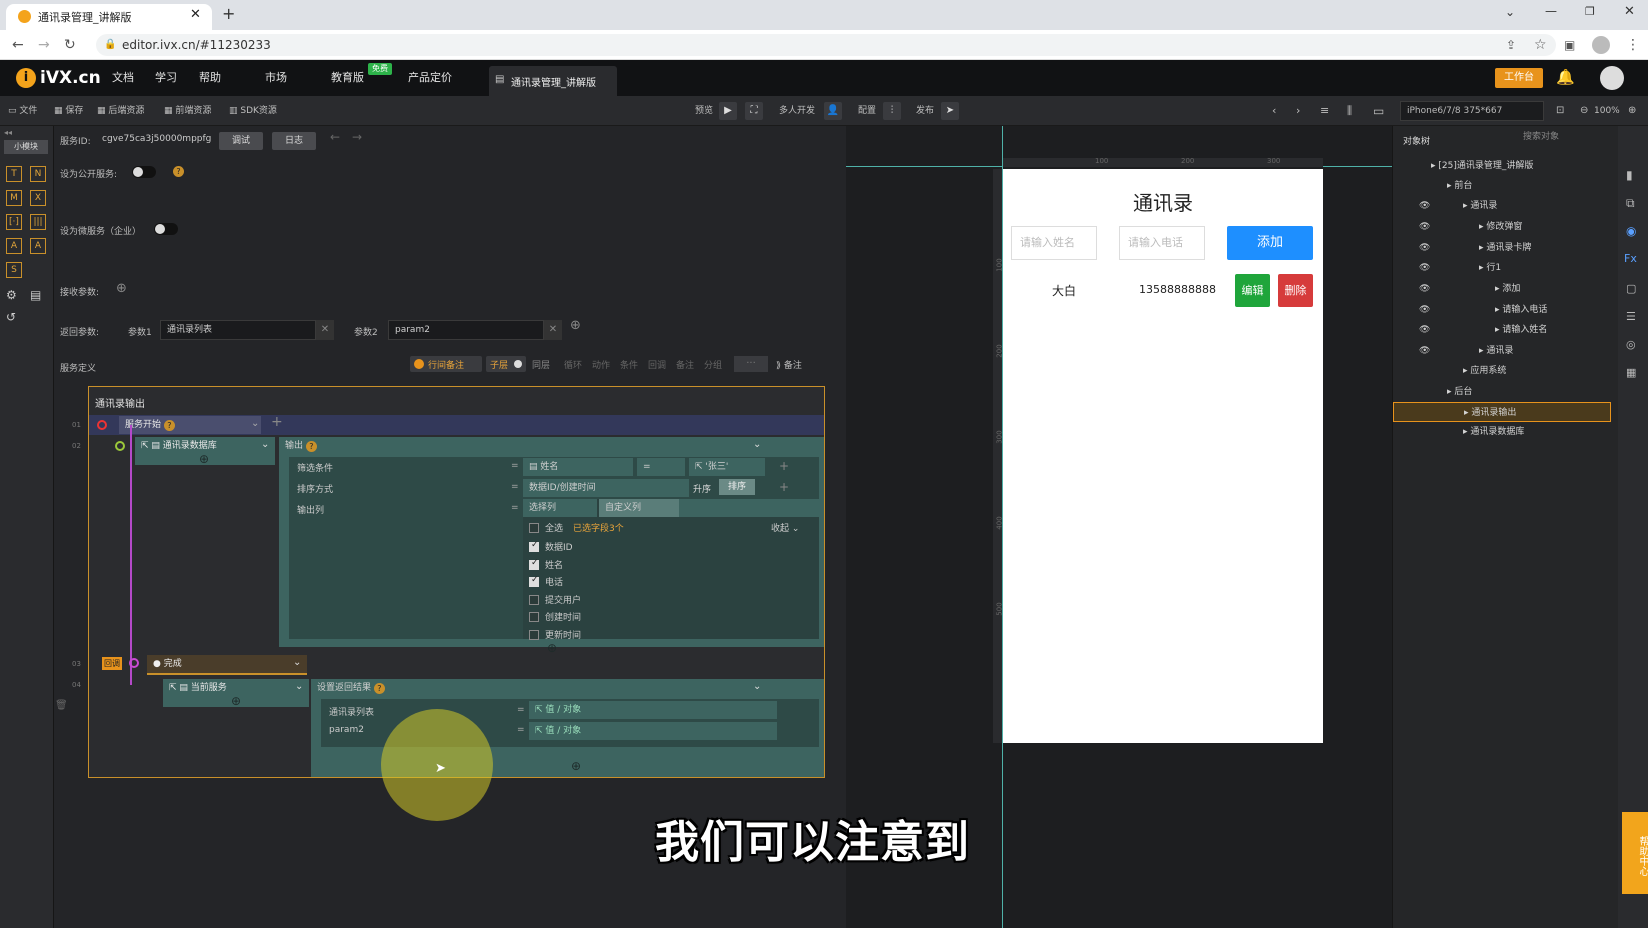 The width and height of the screenshot is (1648, 928). What do you see at coordinates (606, 488) in the screenshot?
I see `sort-field-select: 数据ID/创建时间` at bounding box center [606, 488].